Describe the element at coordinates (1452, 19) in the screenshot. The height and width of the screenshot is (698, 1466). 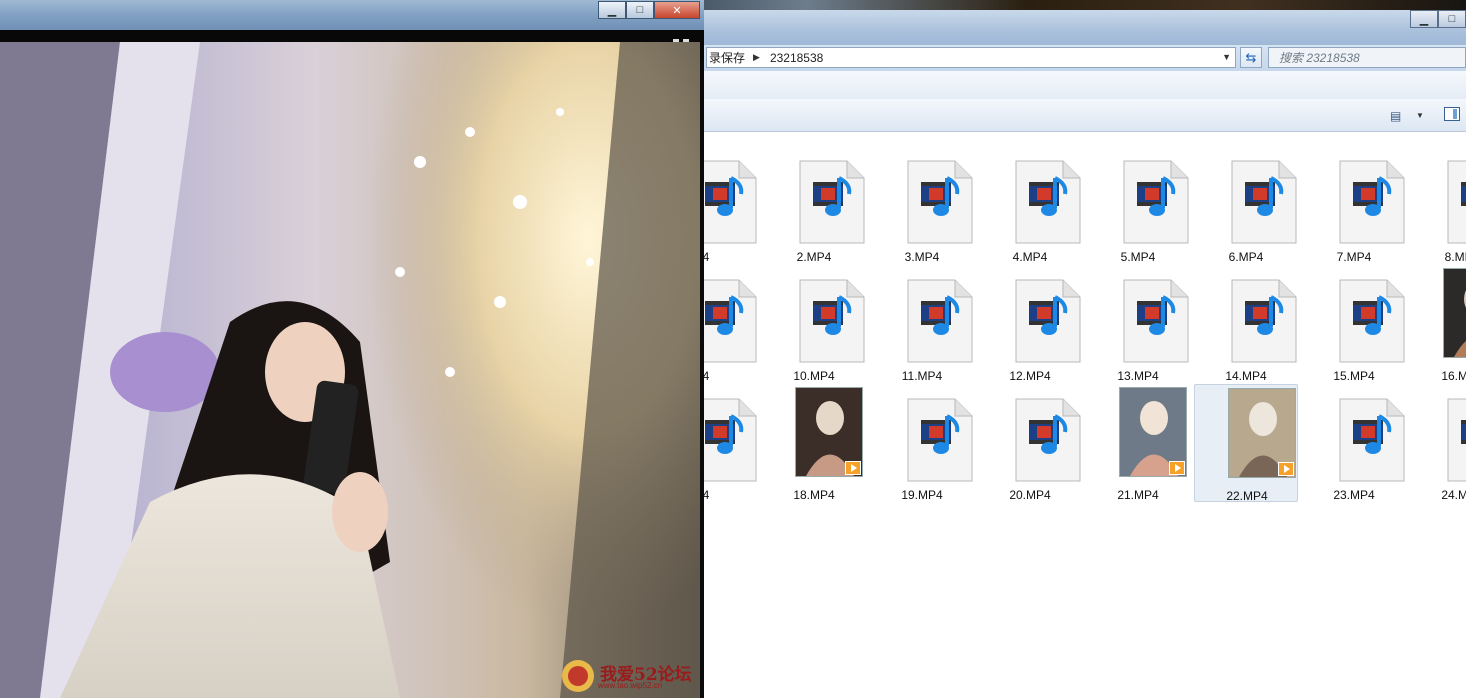
I see `explorer-maximize-button: □` at that location.